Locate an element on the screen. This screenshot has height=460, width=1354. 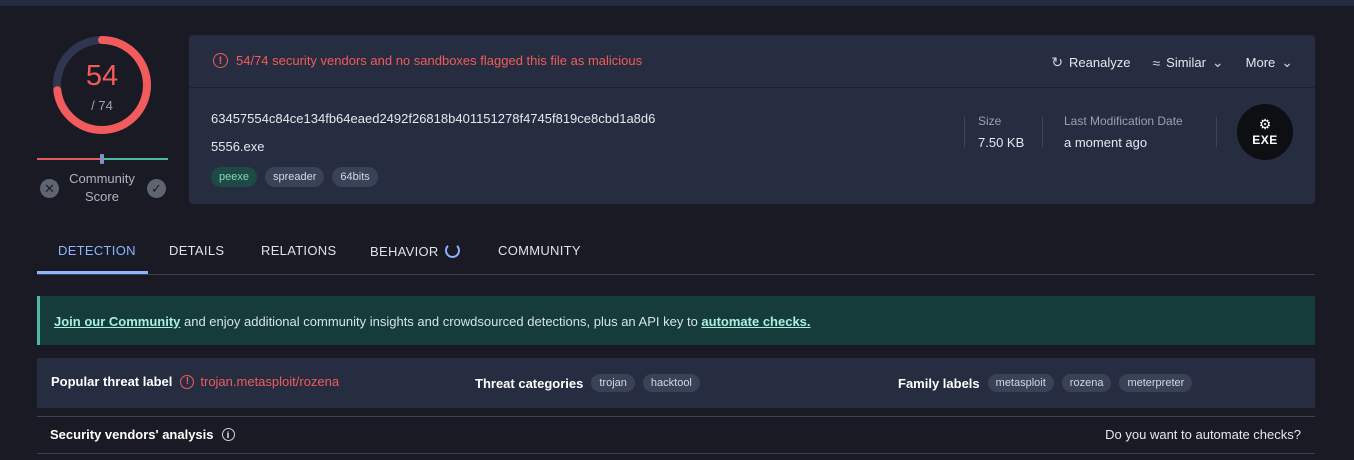
header-actions: ↻ Reanalyze ≈ Similar ⌄ More ⌄ is located at coordinates (1172, 62).